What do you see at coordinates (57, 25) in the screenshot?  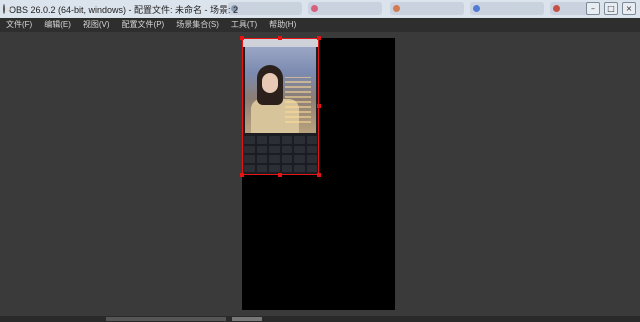 I see `menu-edit: 编辑(E)` at bounding box center [57, 25].